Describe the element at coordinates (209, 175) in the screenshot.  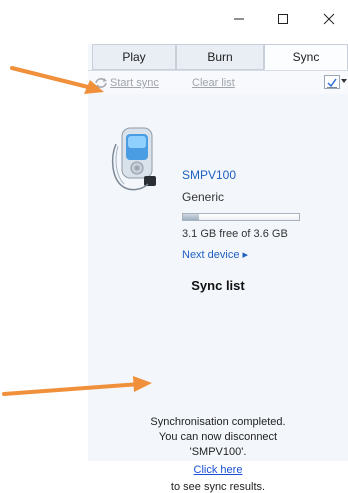
I see `device-name: SMPV100` at that location.